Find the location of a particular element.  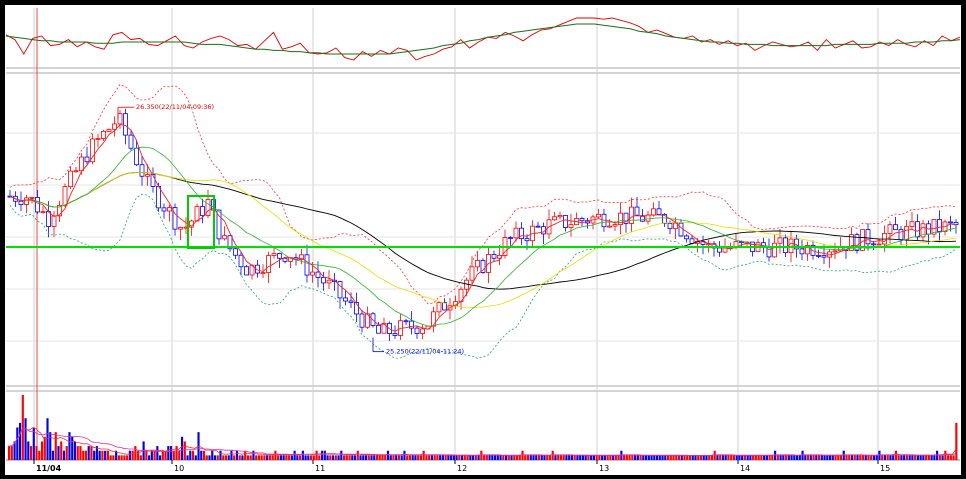

x-tick-label: 15 is located at coordinates (885, 468).